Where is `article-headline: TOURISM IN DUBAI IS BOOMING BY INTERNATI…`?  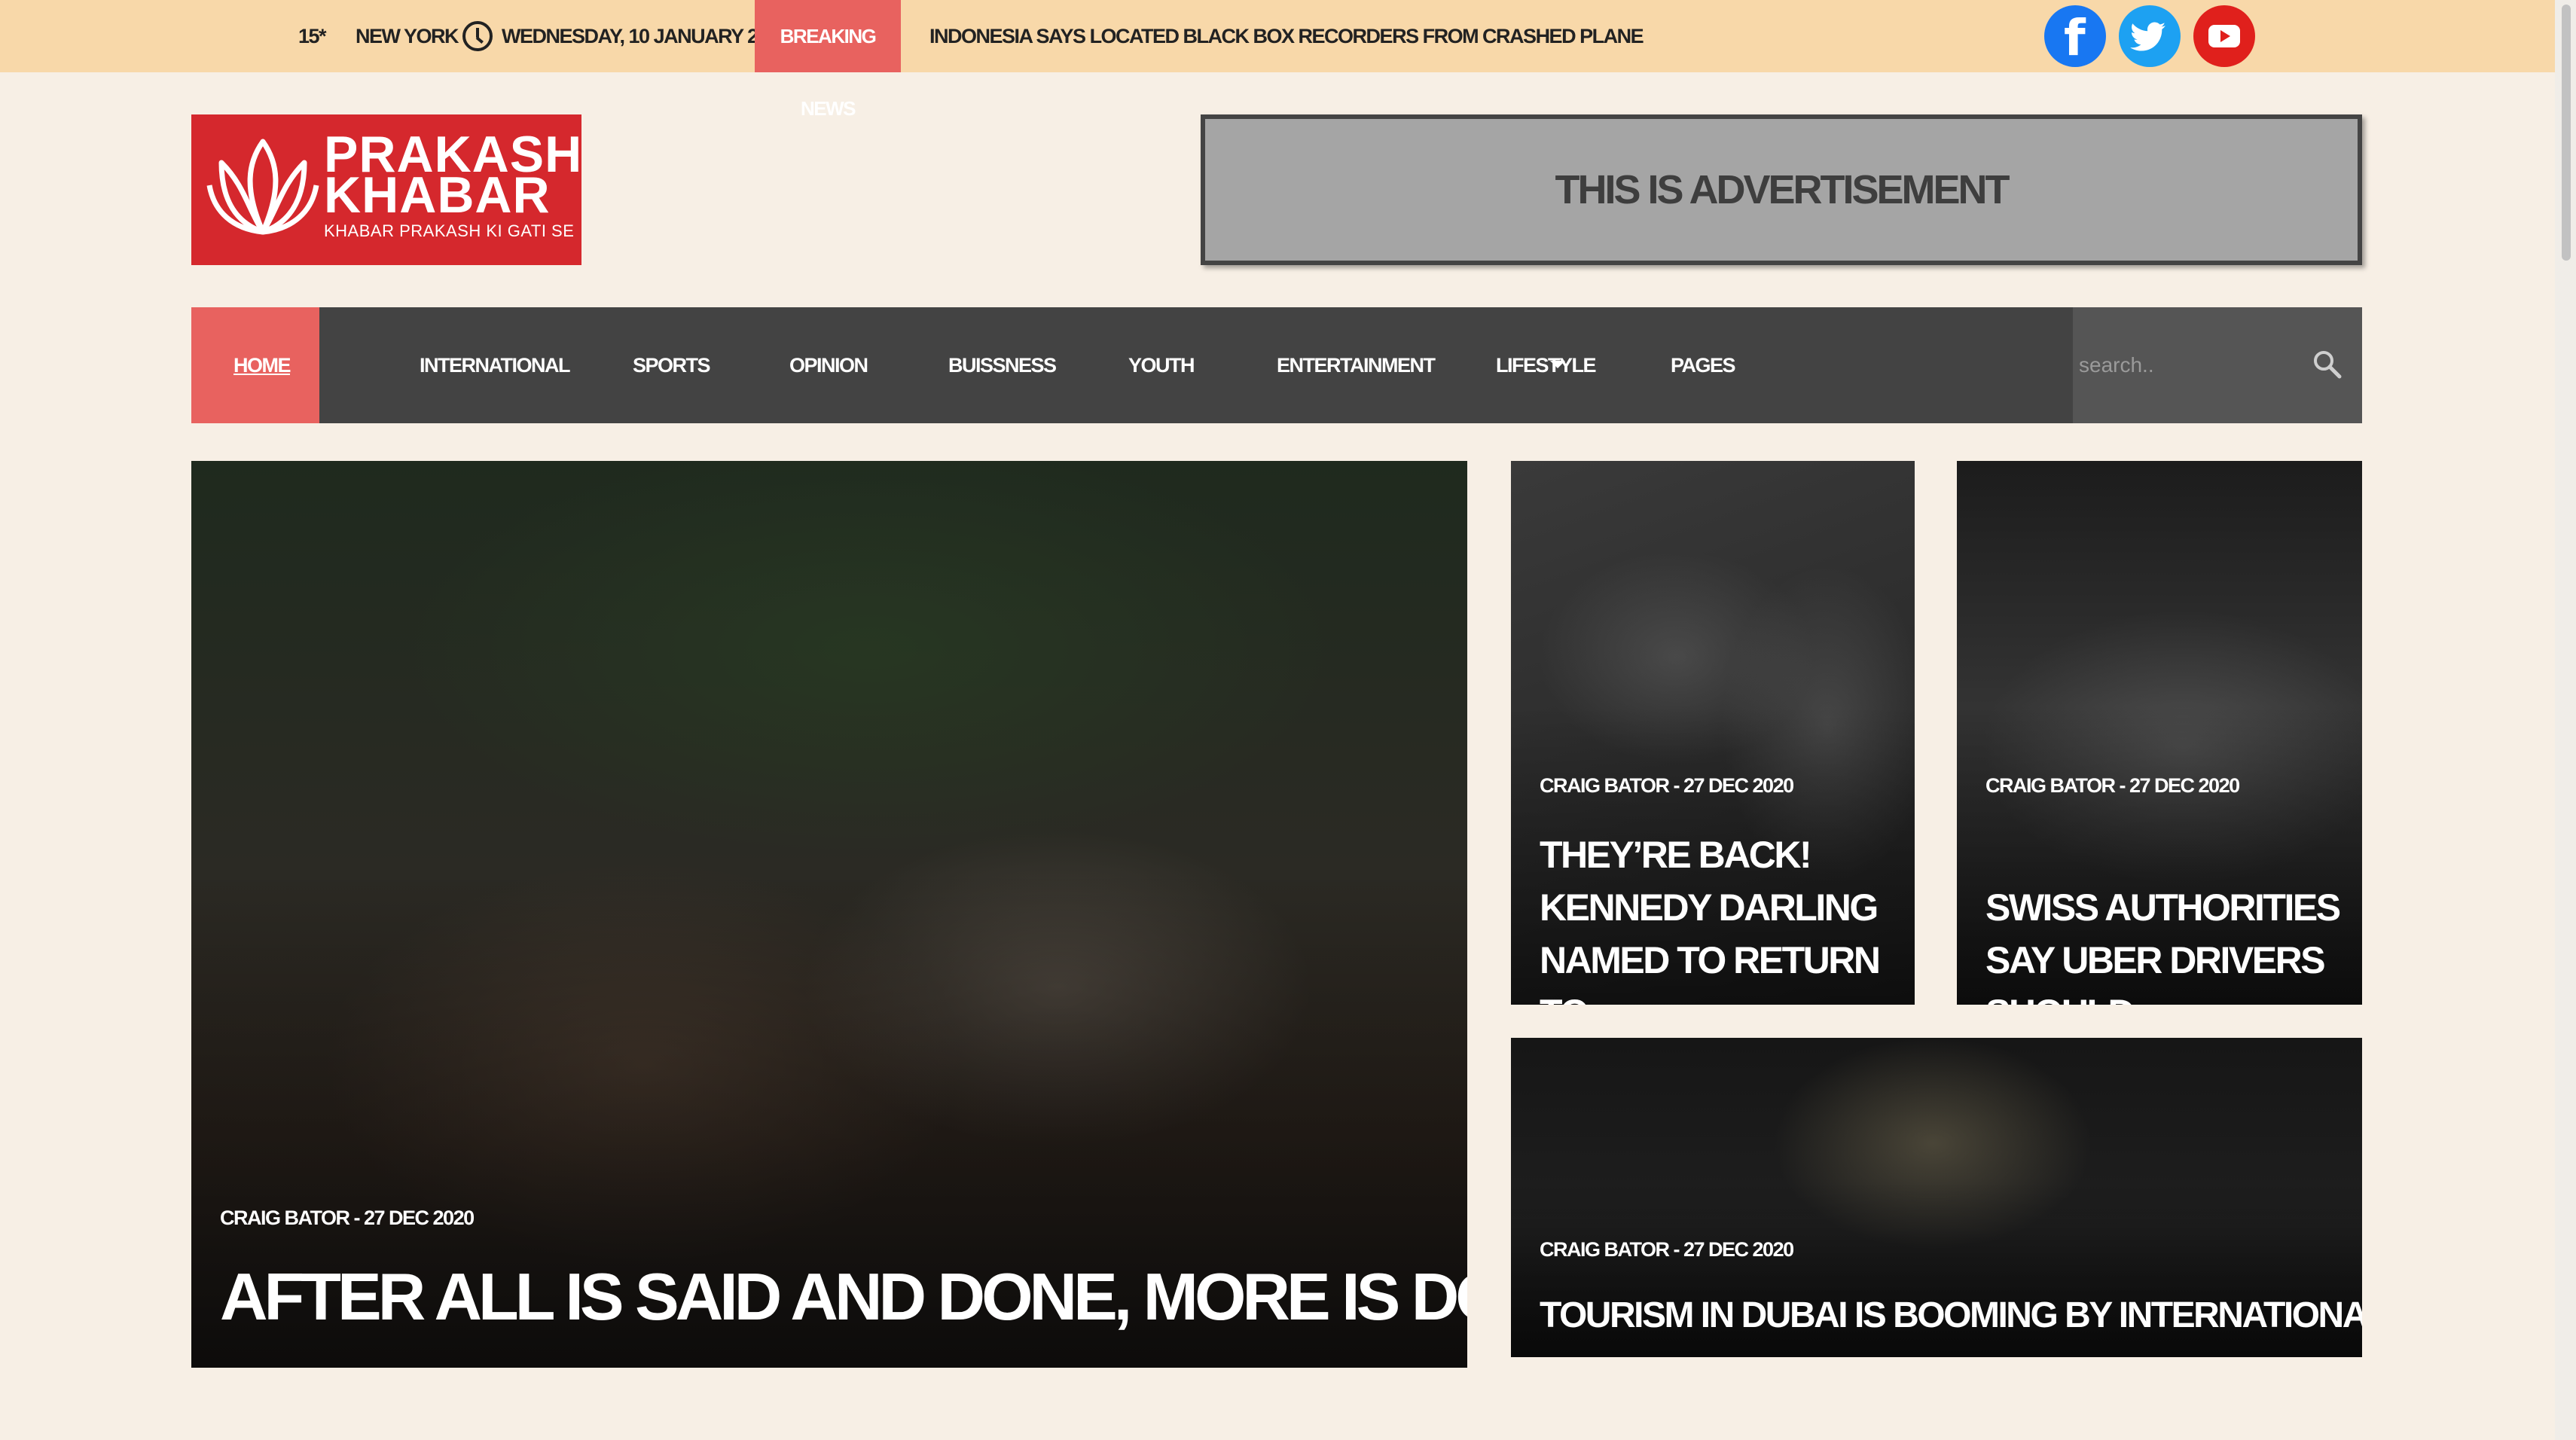 article-headline: TOURISM IN DUBAI IS BOOMING BY INTERNATI… is located at coordinates (1951, 1315).